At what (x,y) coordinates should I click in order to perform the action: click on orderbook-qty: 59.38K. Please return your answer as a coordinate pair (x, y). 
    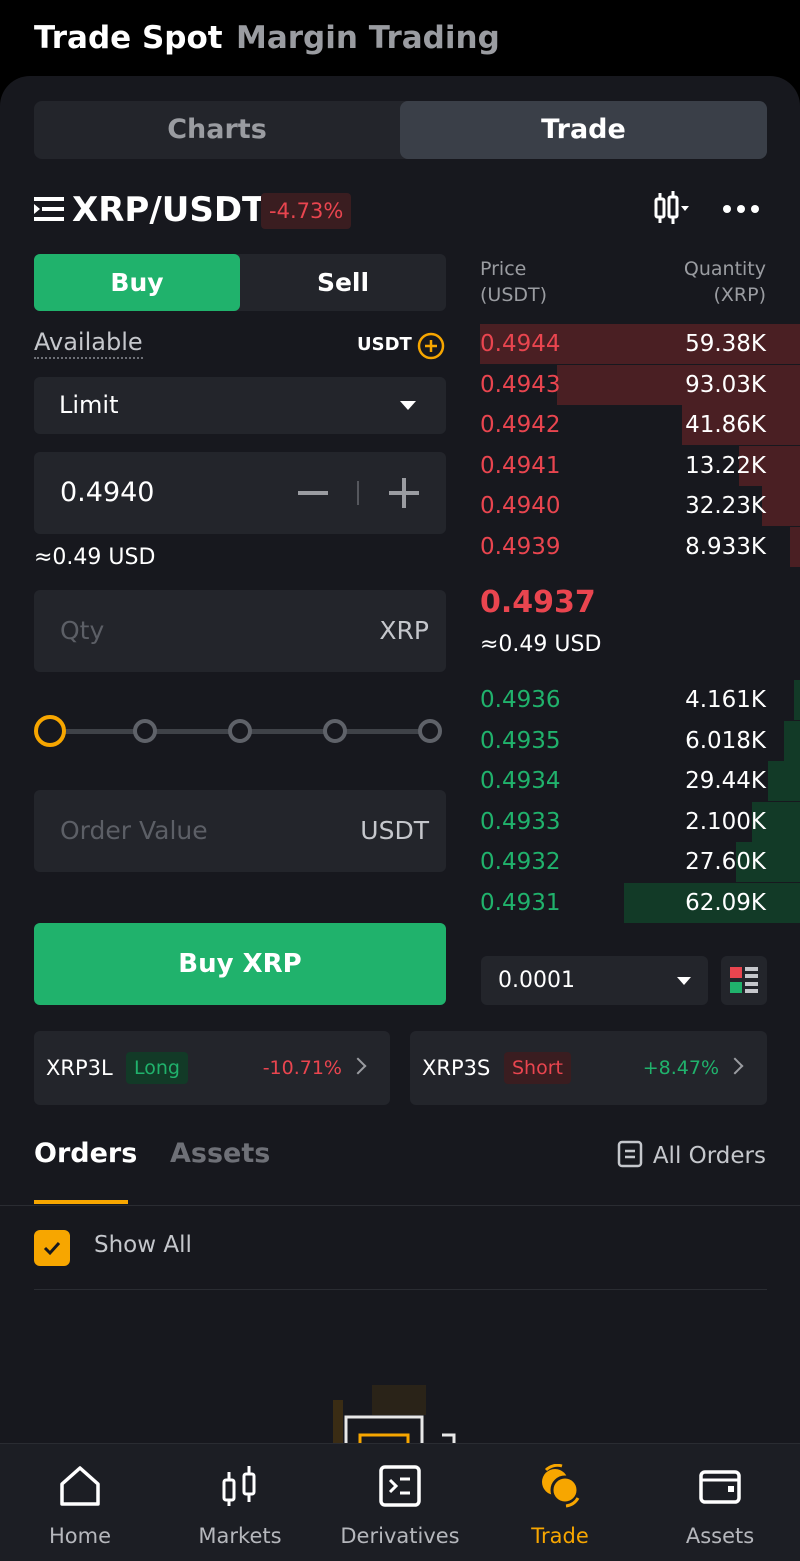
    Looking at the image, I should click on (725, 344).